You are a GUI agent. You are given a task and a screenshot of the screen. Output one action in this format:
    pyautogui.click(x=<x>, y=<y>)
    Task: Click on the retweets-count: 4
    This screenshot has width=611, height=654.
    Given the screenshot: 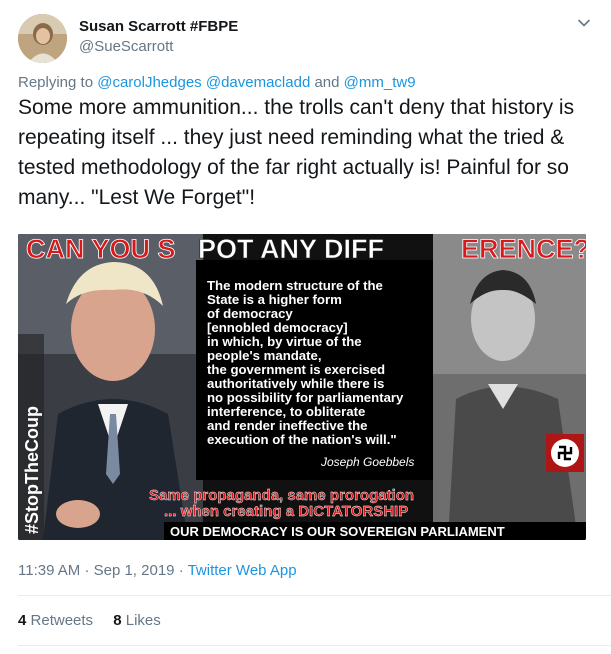 What is the action you would take?
    pyautogui.click(x=22, y=620)
    